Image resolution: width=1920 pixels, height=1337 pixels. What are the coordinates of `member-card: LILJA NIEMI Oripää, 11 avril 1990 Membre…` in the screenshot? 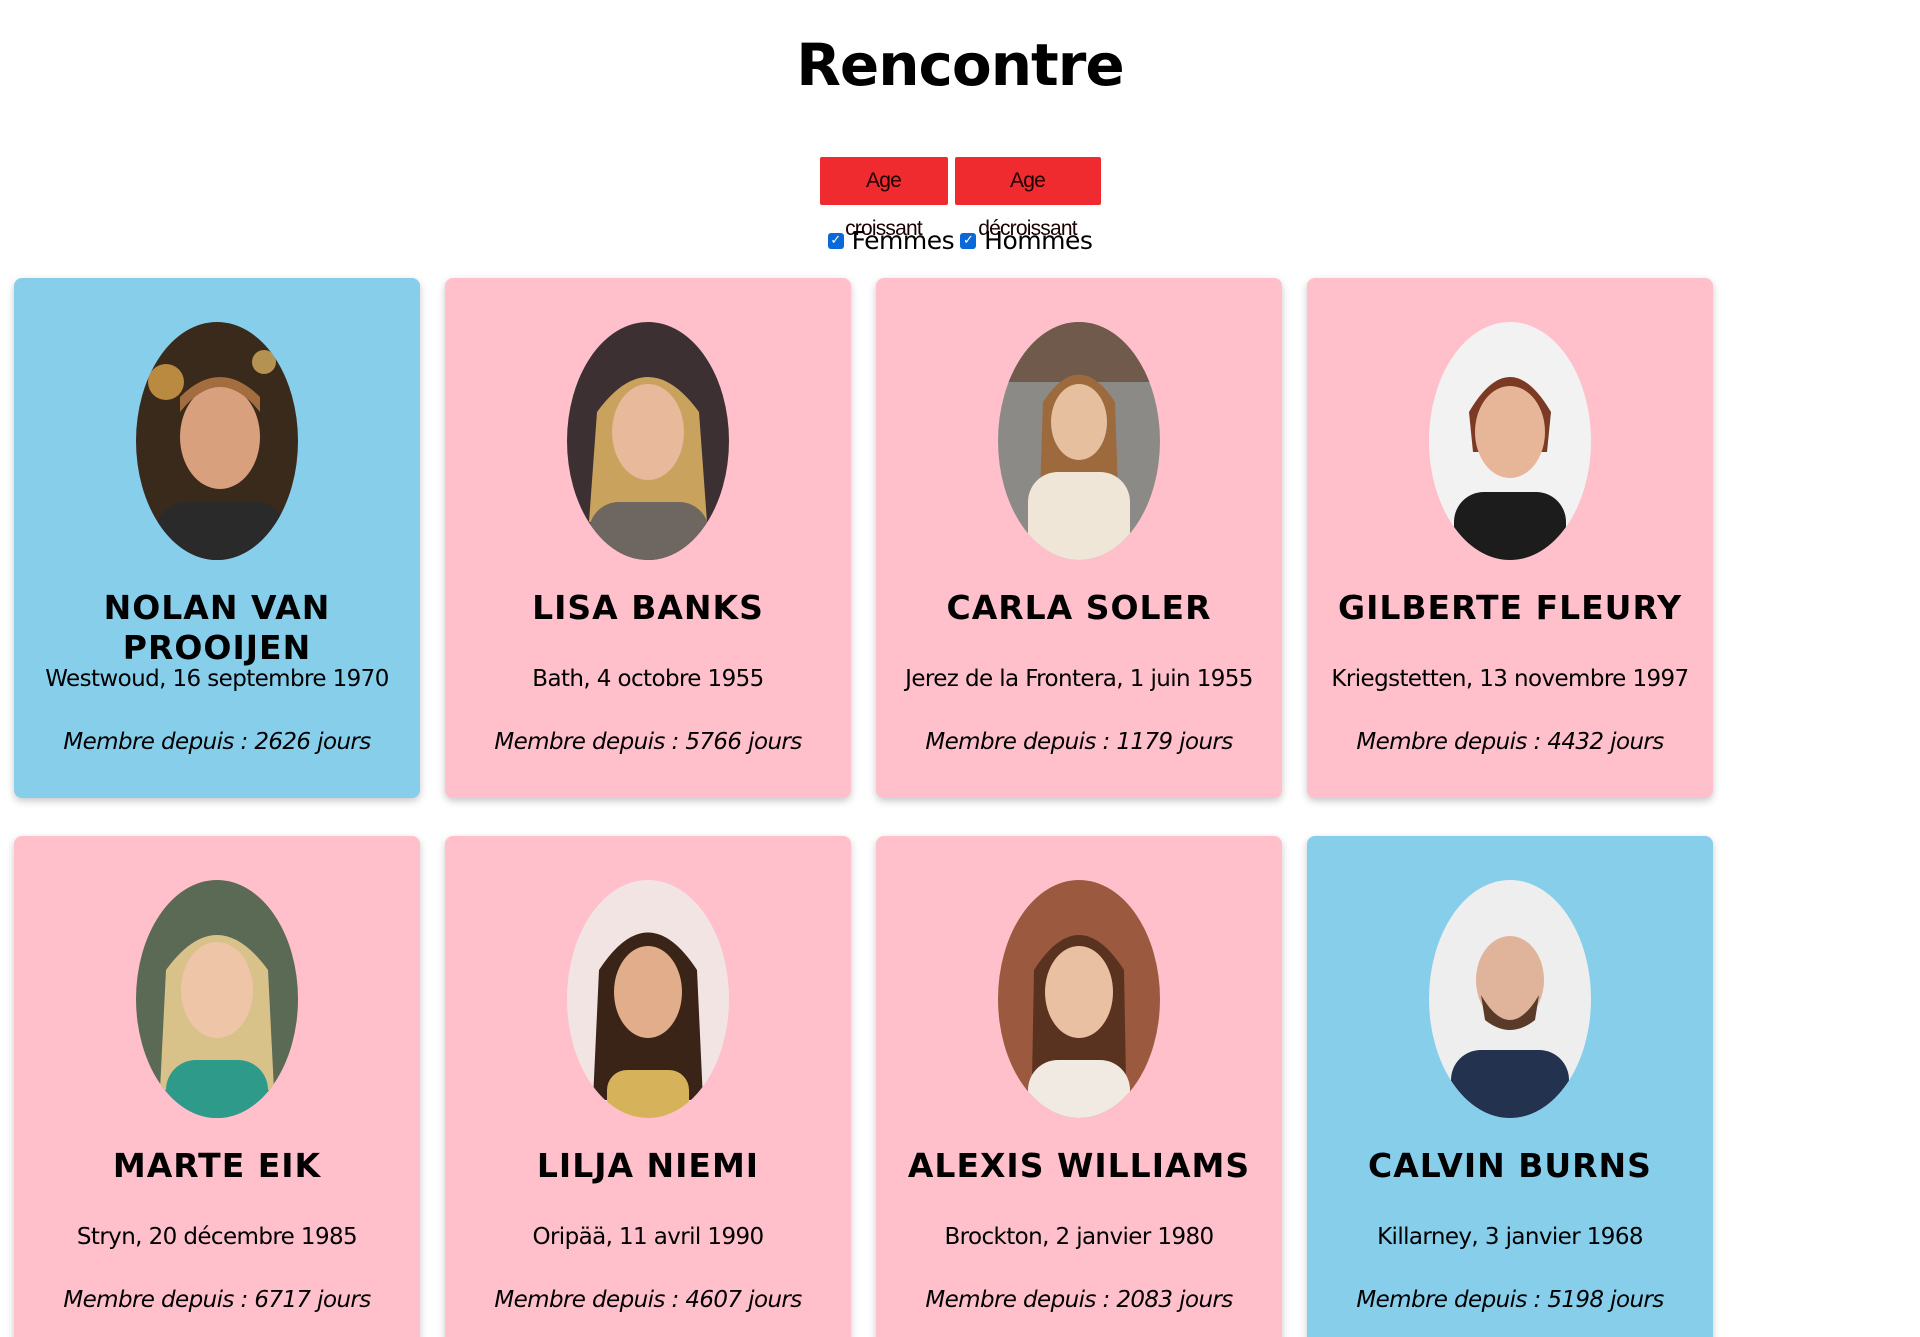 It's located at (648, 1086).